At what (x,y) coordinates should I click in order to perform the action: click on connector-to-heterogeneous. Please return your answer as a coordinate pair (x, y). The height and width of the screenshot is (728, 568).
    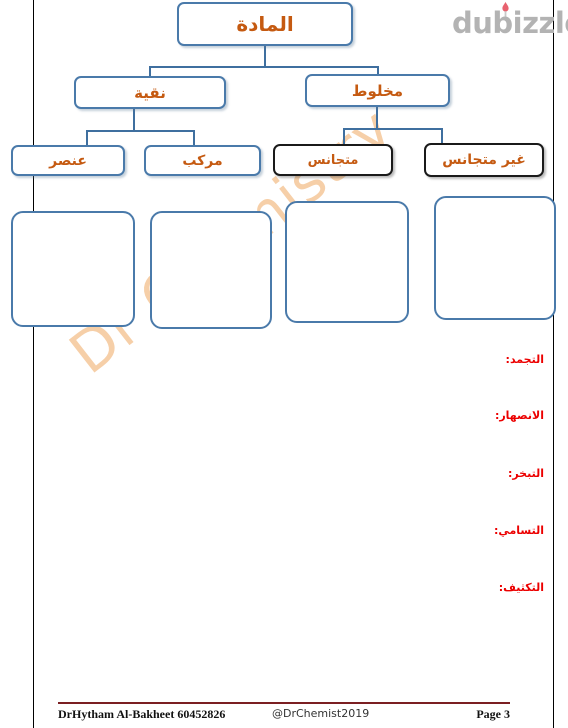
    Looking at the image, I should click on (442, 136).